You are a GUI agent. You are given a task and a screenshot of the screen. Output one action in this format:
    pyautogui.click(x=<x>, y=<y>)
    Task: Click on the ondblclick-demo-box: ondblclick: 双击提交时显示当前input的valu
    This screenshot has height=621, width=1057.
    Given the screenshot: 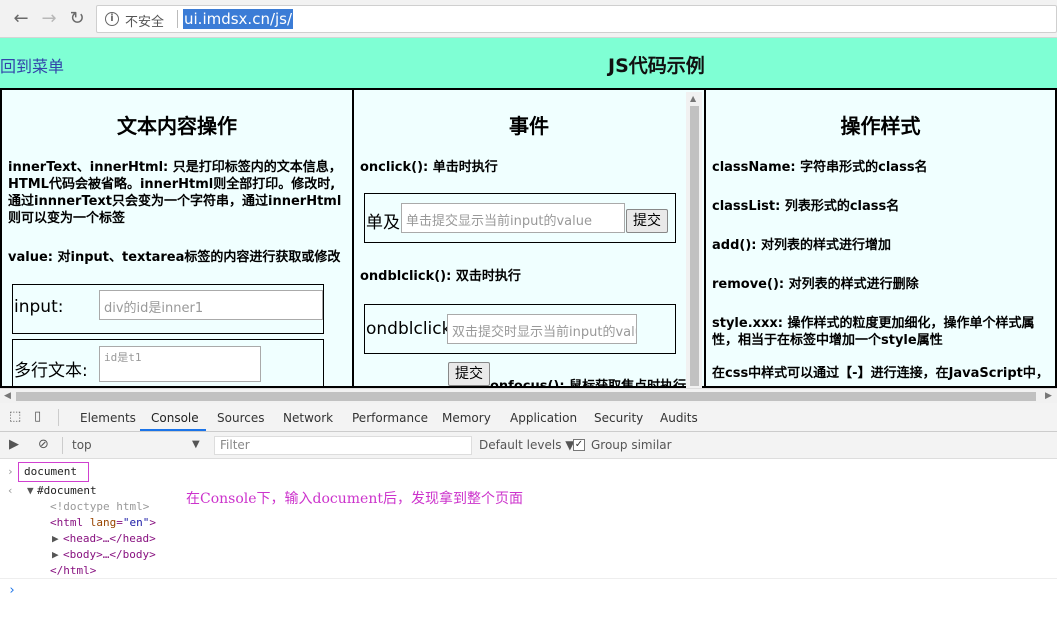 What is the action you would take?
    pyautogui.click(x=520, y=329)
    